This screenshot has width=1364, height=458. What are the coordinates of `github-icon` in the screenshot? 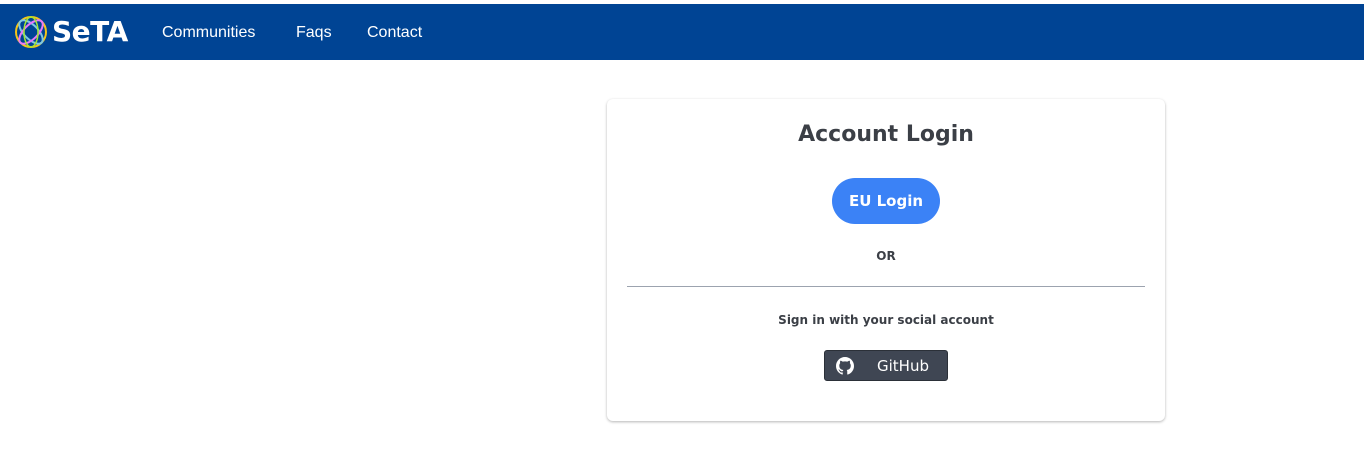 It's located at (845, 365).